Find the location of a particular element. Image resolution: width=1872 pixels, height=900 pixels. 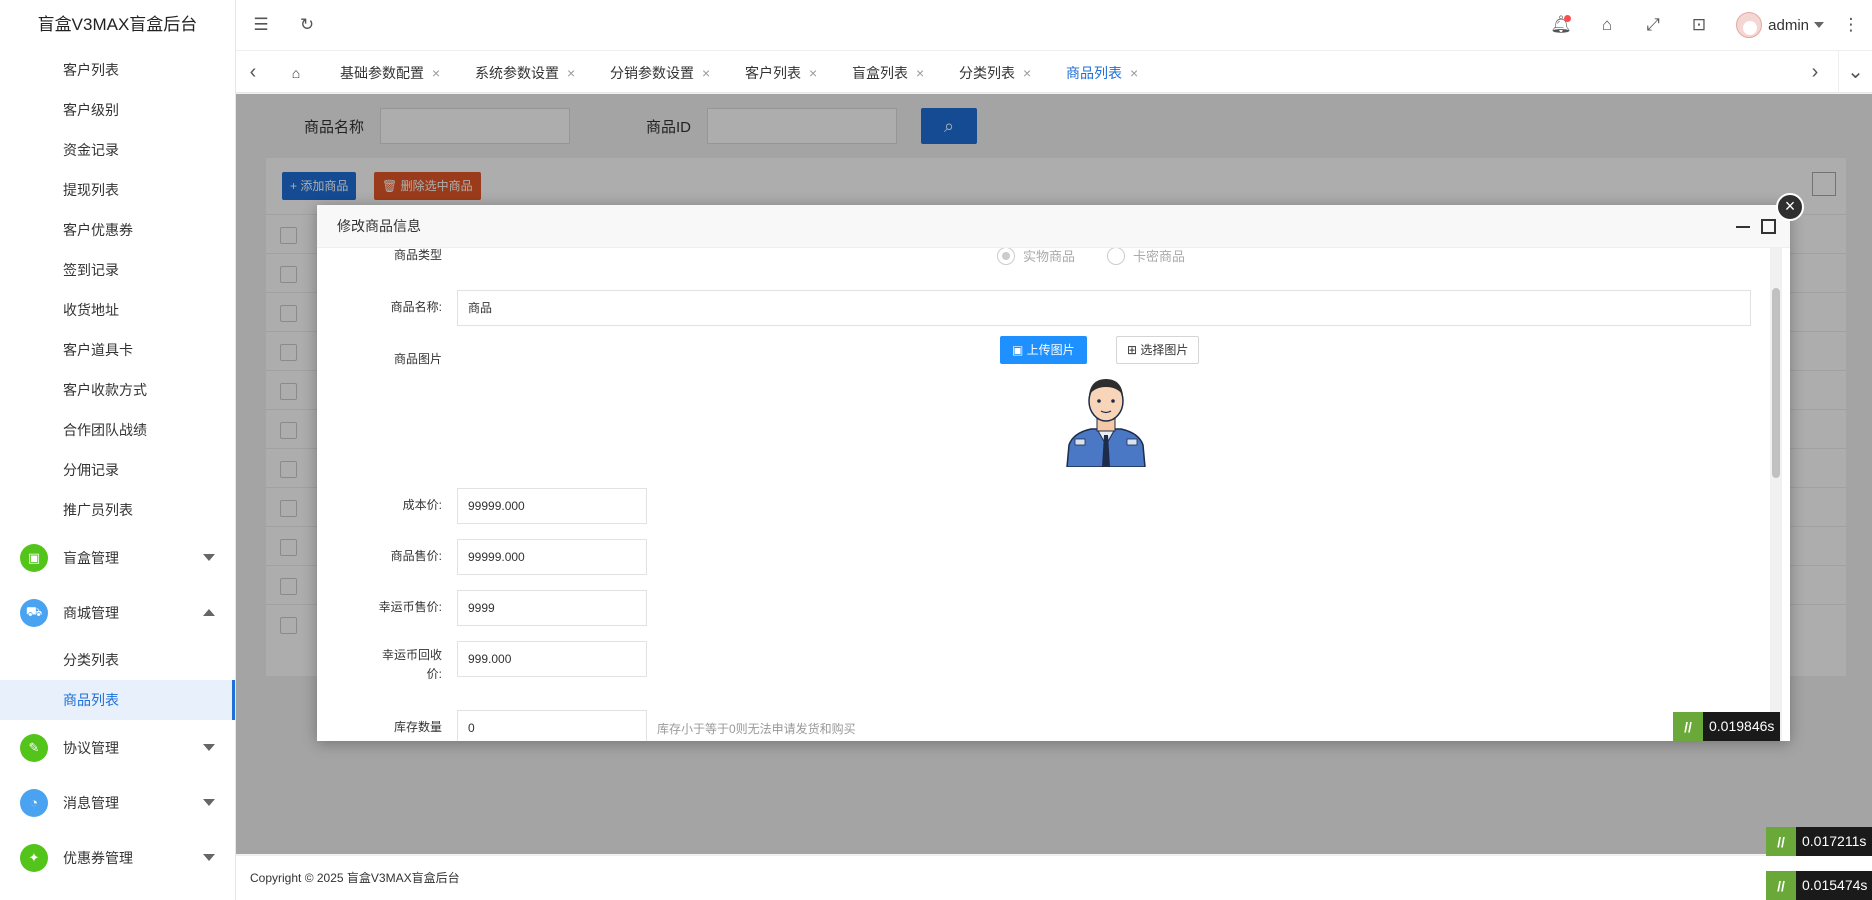

modal-scrollbar is located at coordinates (1776, 494).